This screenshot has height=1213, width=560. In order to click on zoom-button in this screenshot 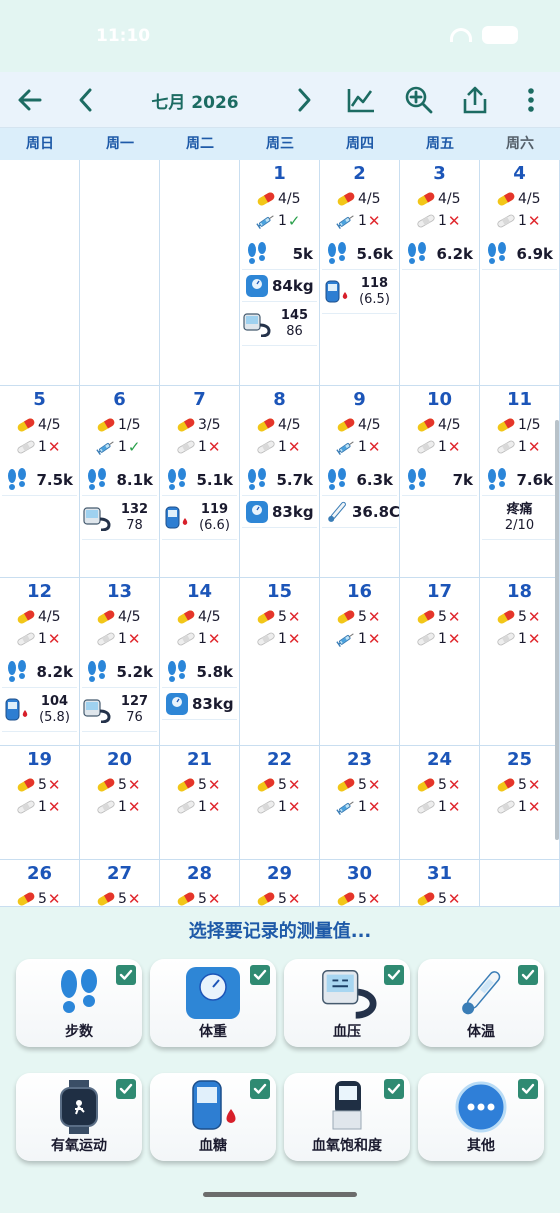, I will do `click(419, 100)`.